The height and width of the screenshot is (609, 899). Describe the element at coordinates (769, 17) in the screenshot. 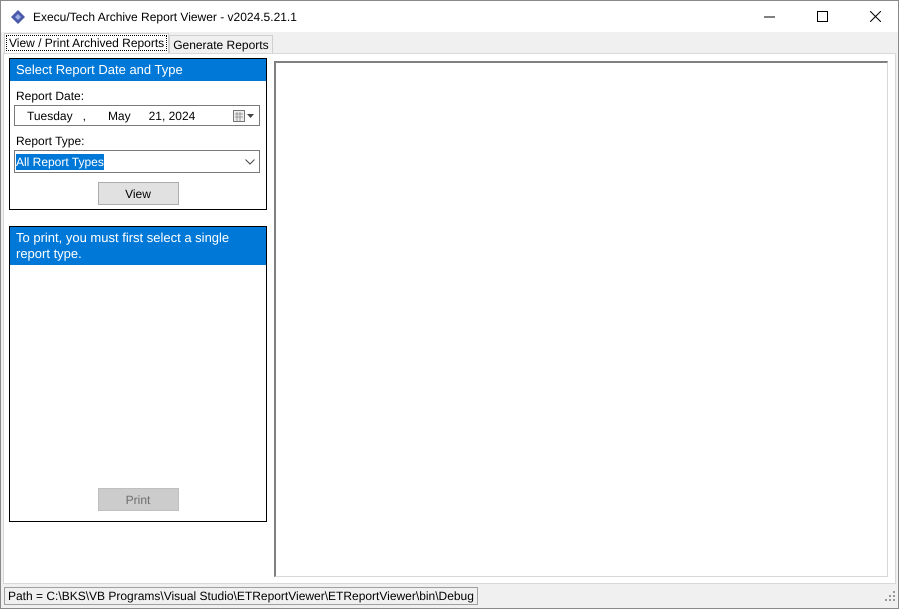

I see `minimize-icon` at that location.